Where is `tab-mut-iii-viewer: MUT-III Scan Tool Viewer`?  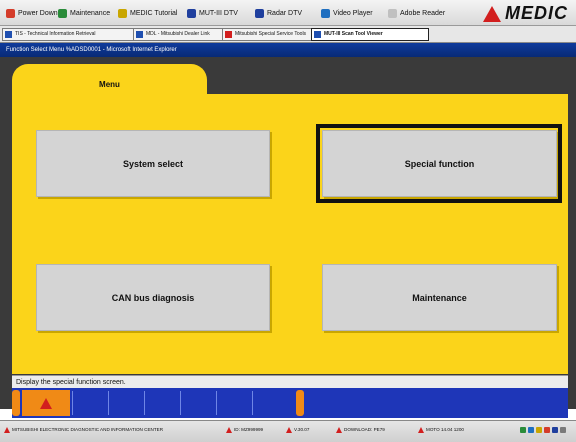
tab-mut-iii-viewer: MUT-III Scan Tool Viewer is located at coordinates (370, 34).